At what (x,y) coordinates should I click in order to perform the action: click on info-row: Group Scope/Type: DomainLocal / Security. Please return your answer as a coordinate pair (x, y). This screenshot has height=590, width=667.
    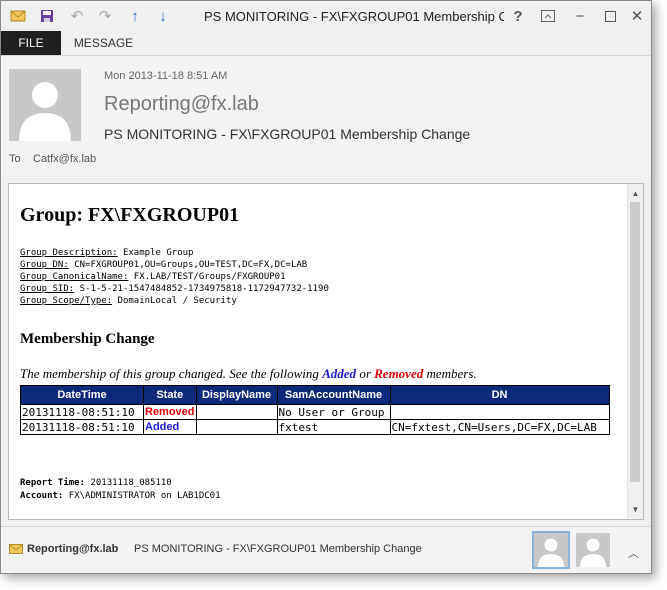
    Looking at the image, I should click on (320, 301).